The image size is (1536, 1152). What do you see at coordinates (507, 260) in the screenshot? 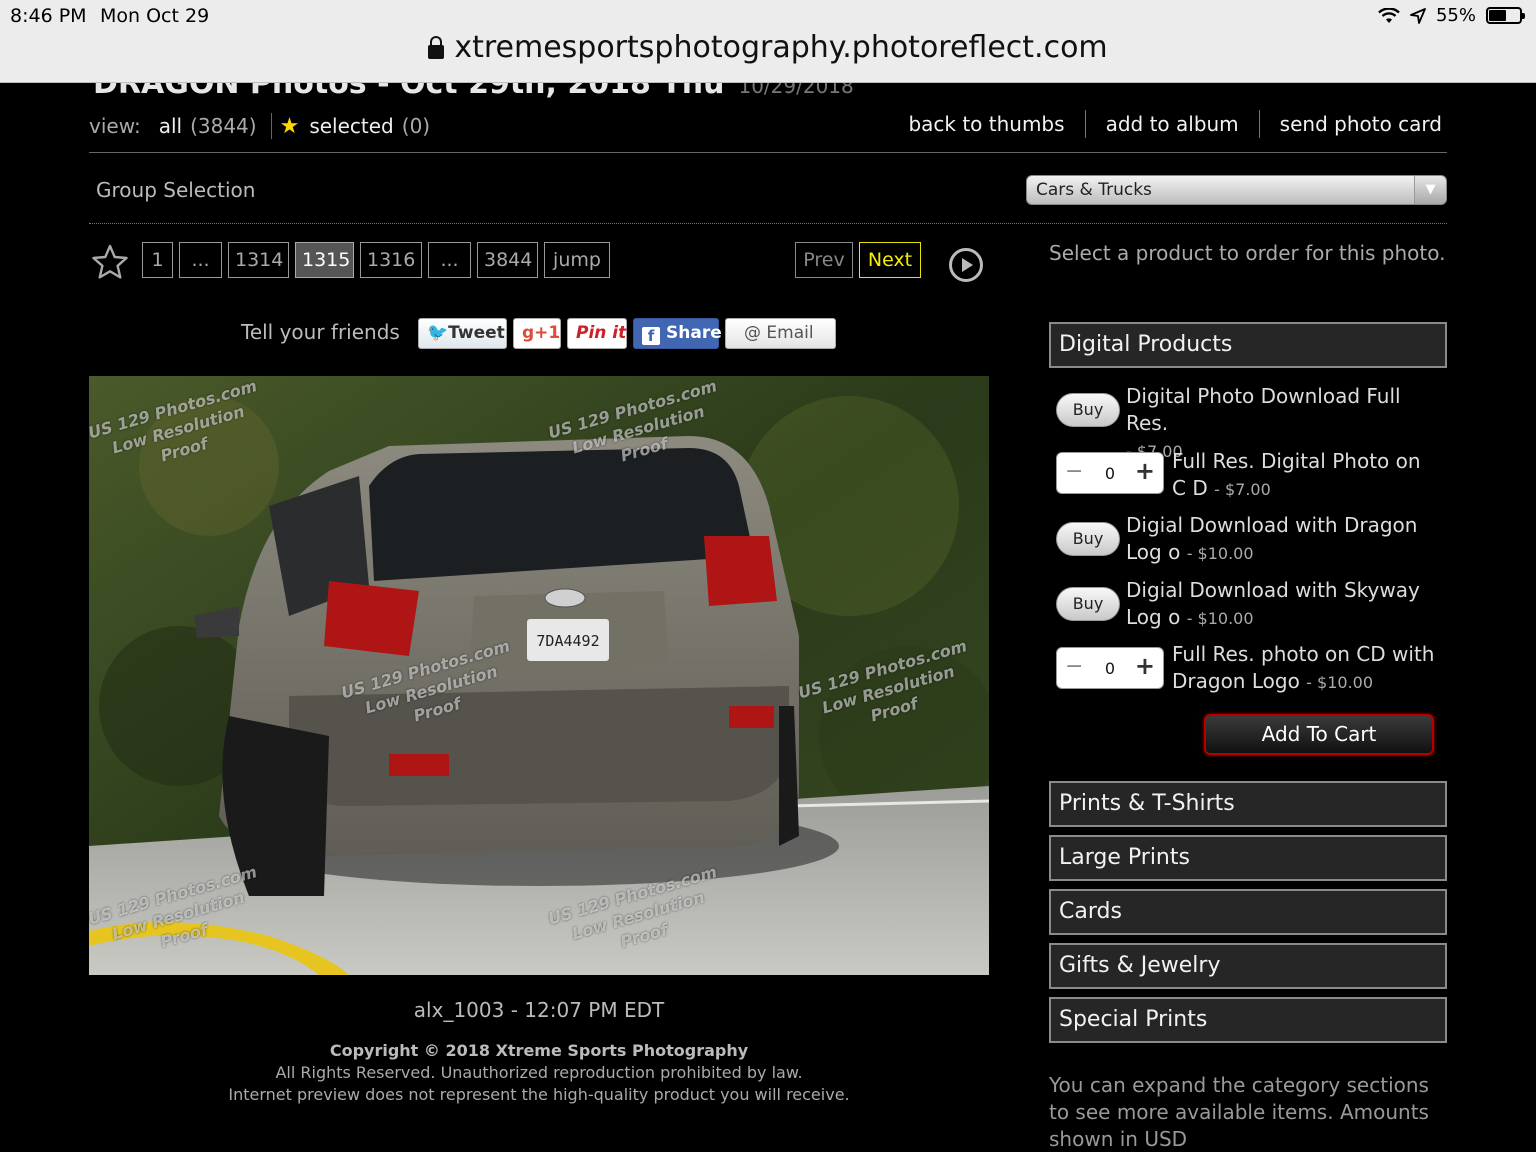
I see `page-button: 3844` at bounding box center [507, 260].